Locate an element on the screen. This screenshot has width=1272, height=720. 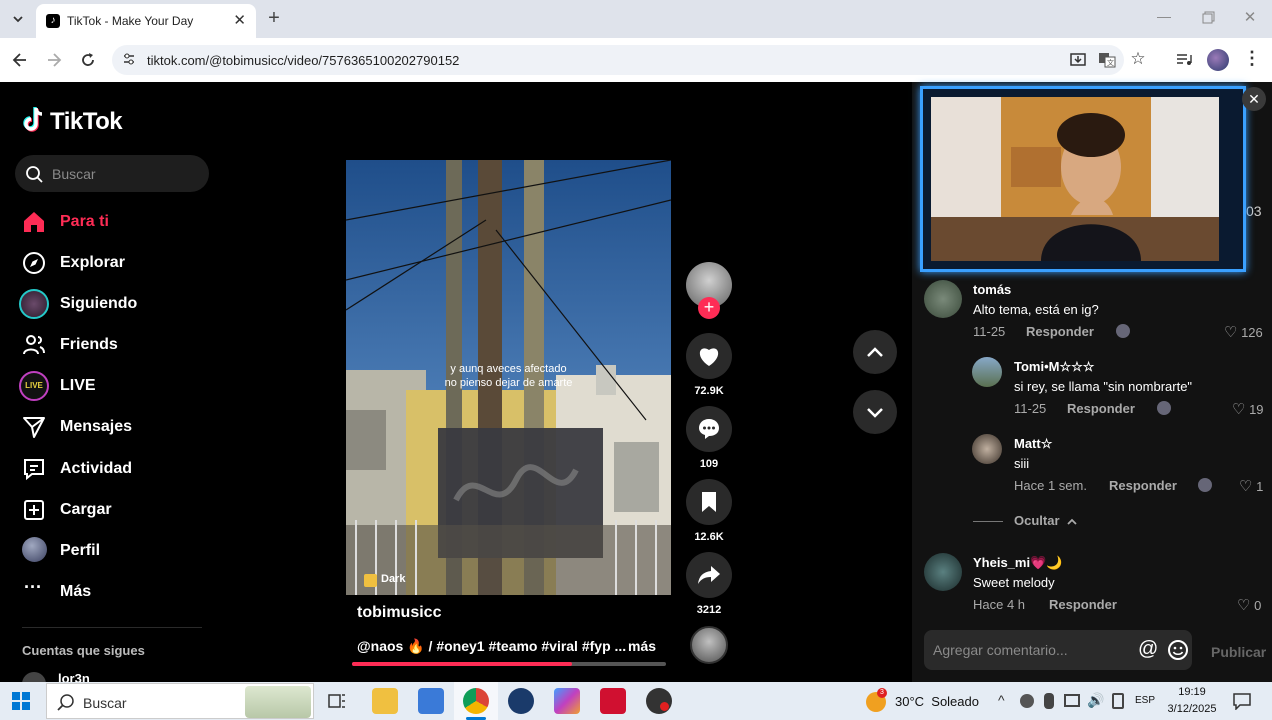
translate-icon: 文 is located at coordinates (1107, 60).